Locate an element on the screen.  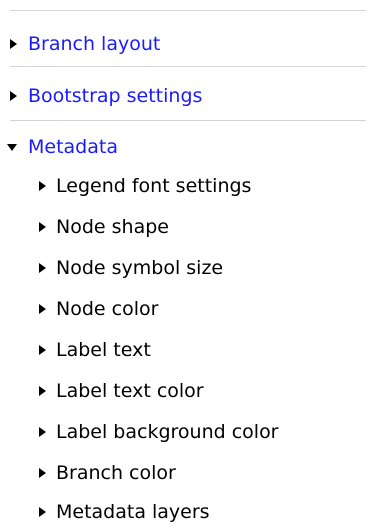
section-label: Branch layout is located at coordinates (94, 44).